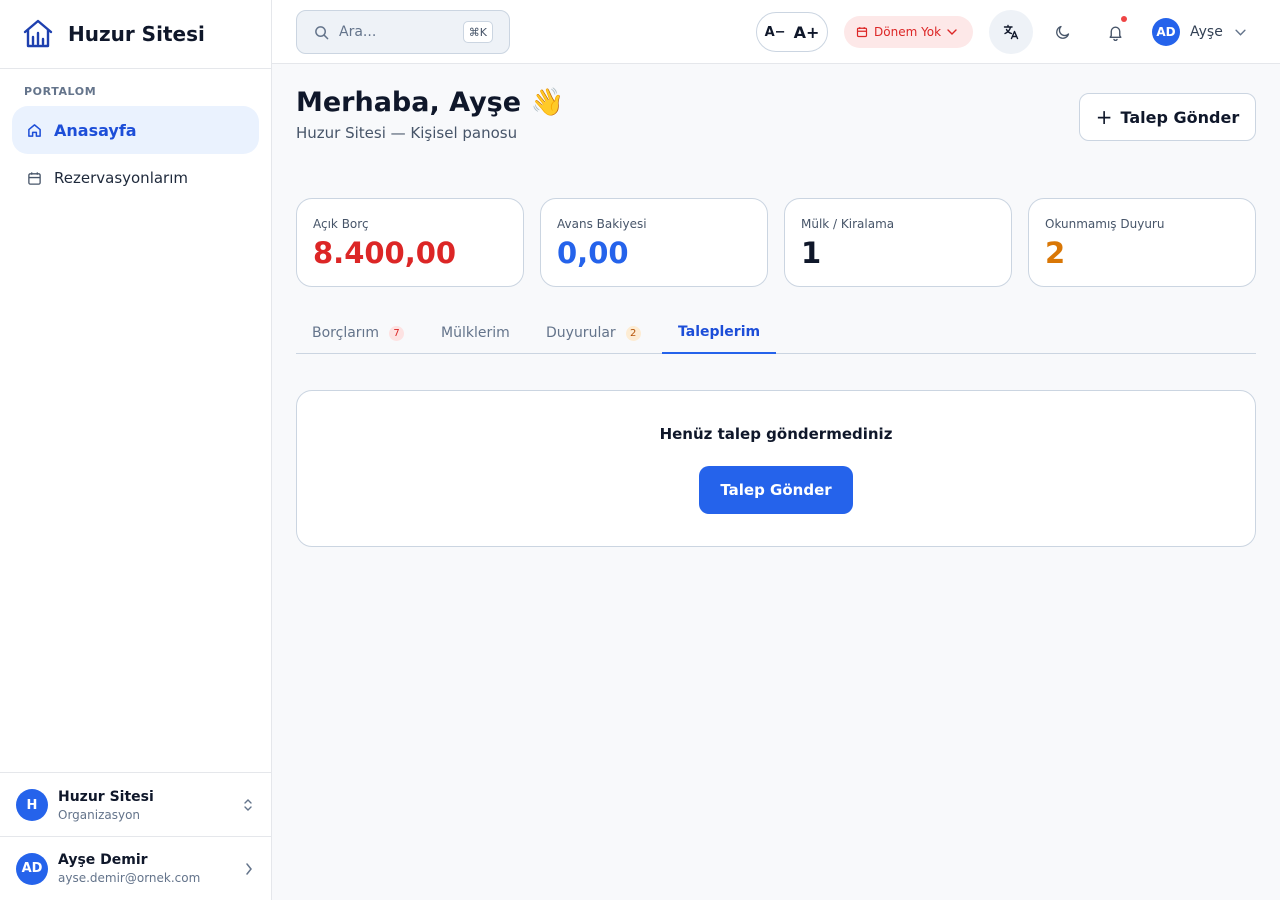 This screenshot has height=900, width=1280. What do you see at coordinates (121, 178) in the screenshot?
I see `sidebar-item-label: Rezervasyonlarım` at bounding box center [121, 178].